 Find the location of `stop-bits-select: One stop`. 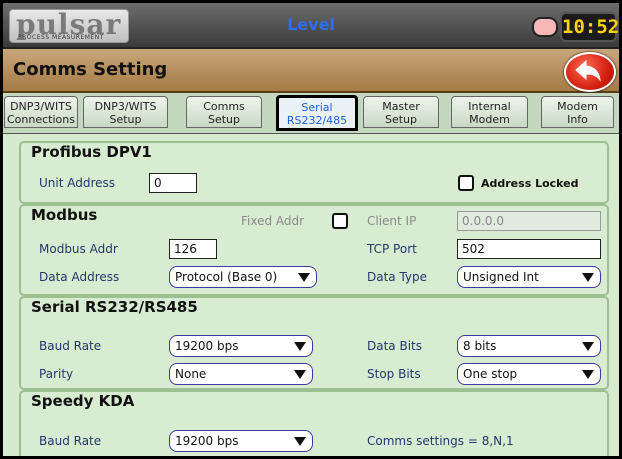

stop-bits-select: One stop is located at coordinates (529, 374).